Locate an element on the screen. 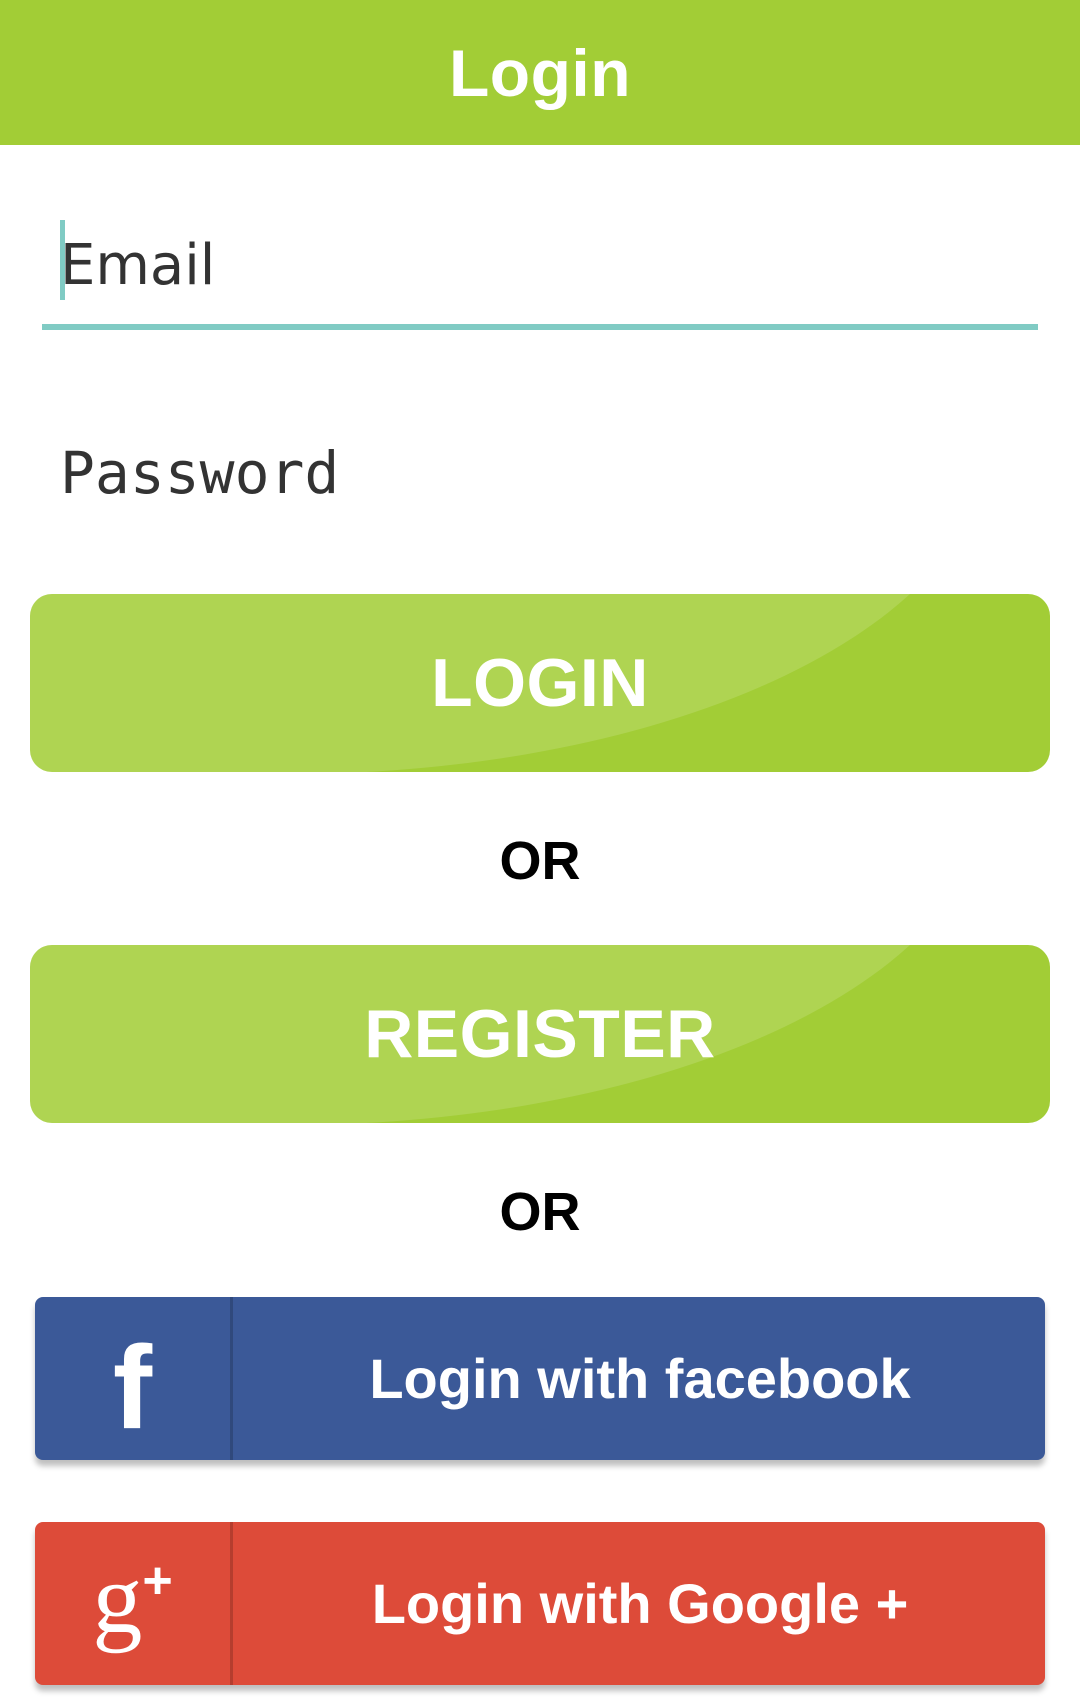 Image resolution: width=1080 pixels, height=1702 pixels. email-placeholder: Email is located at coordinates (138, 265).